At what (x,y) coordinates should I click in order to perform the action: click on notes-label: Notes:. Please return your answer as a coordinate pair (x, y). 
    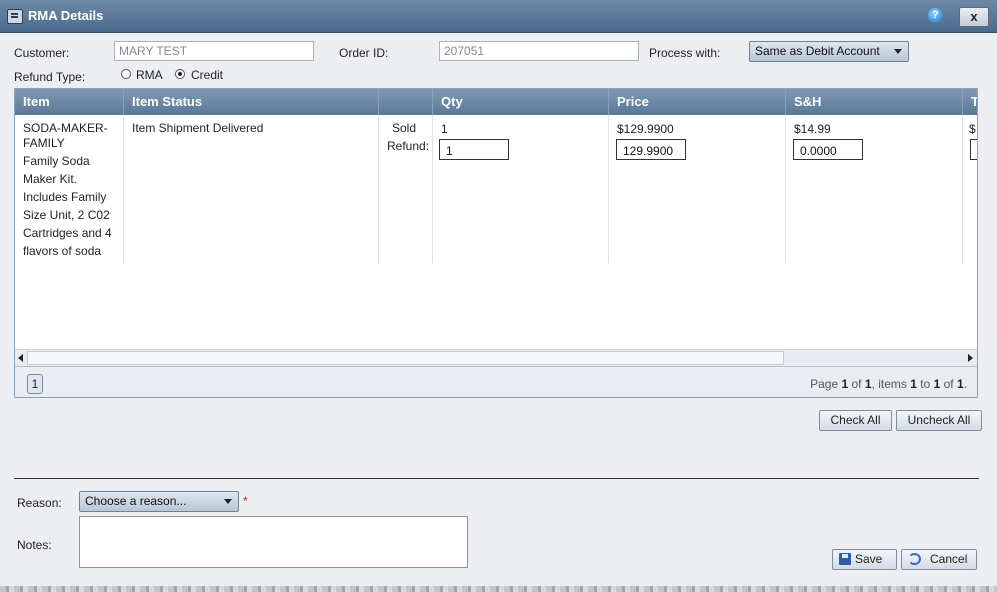
    Looking at the image, I should click on (34, 545).